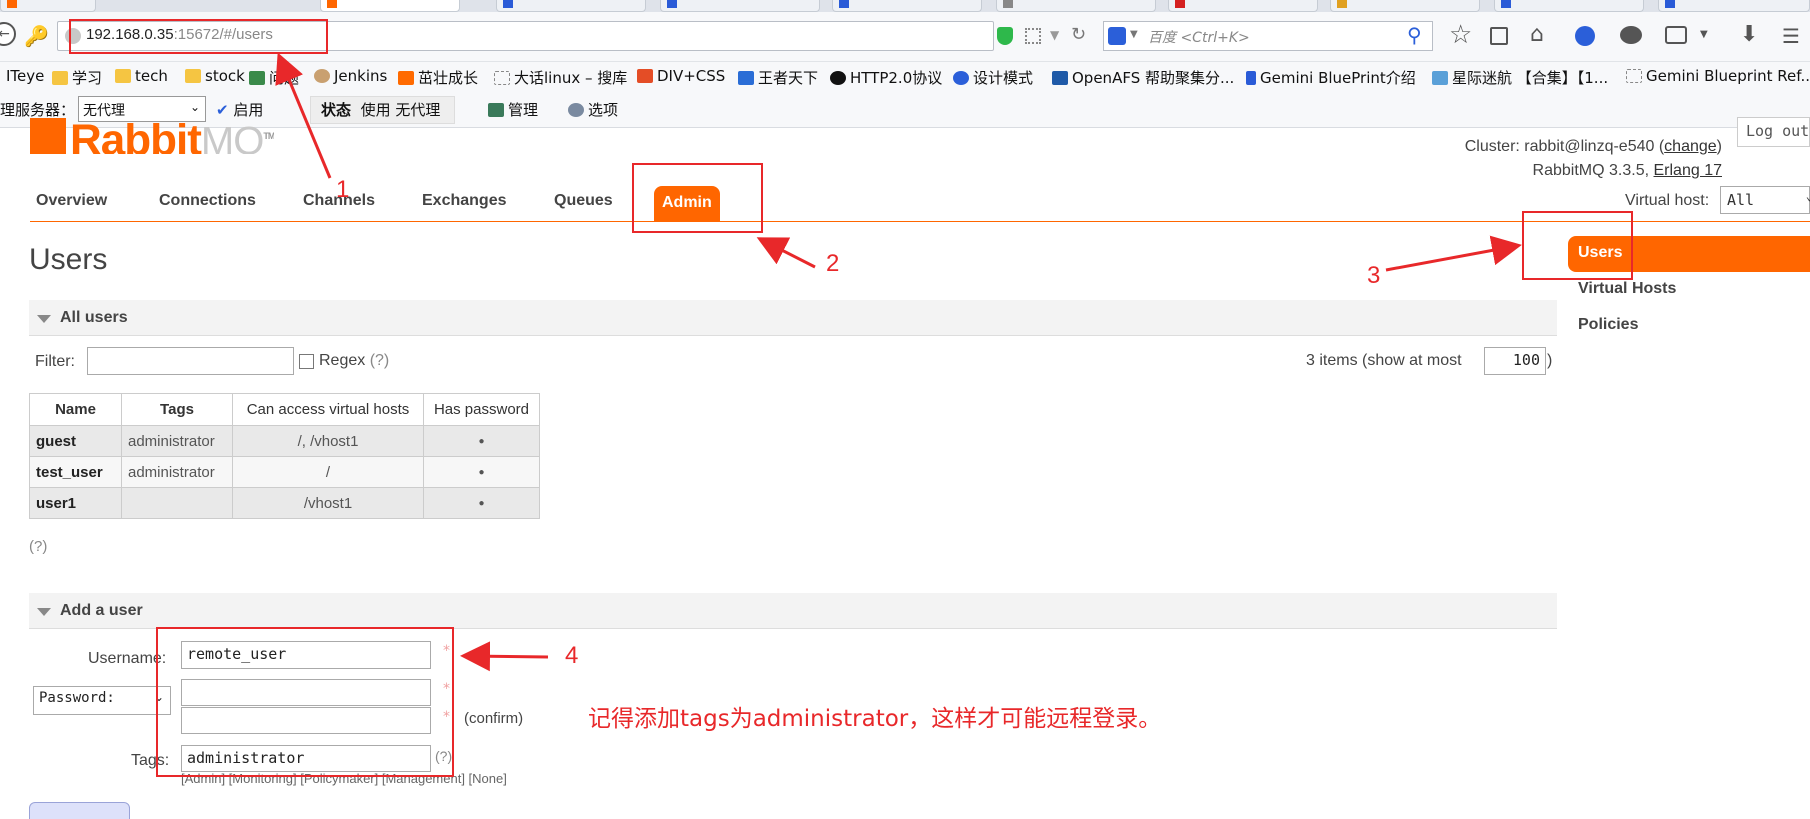 The height and width of the screenshot is (819, 1810). What do you see at coordinates (1374, 275) in the screenshot?
I see `annotation-number-3: 3` at bounding box center [1374, 275].